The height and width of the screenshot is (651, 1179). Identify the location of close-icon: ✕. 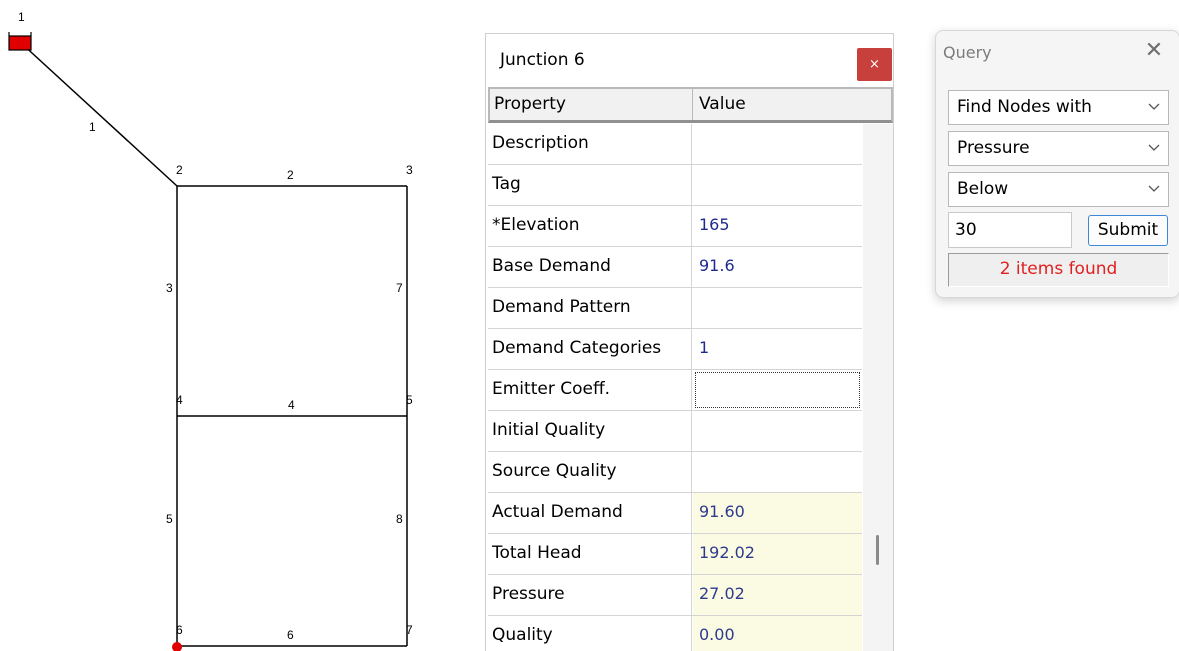
(1154, 51).